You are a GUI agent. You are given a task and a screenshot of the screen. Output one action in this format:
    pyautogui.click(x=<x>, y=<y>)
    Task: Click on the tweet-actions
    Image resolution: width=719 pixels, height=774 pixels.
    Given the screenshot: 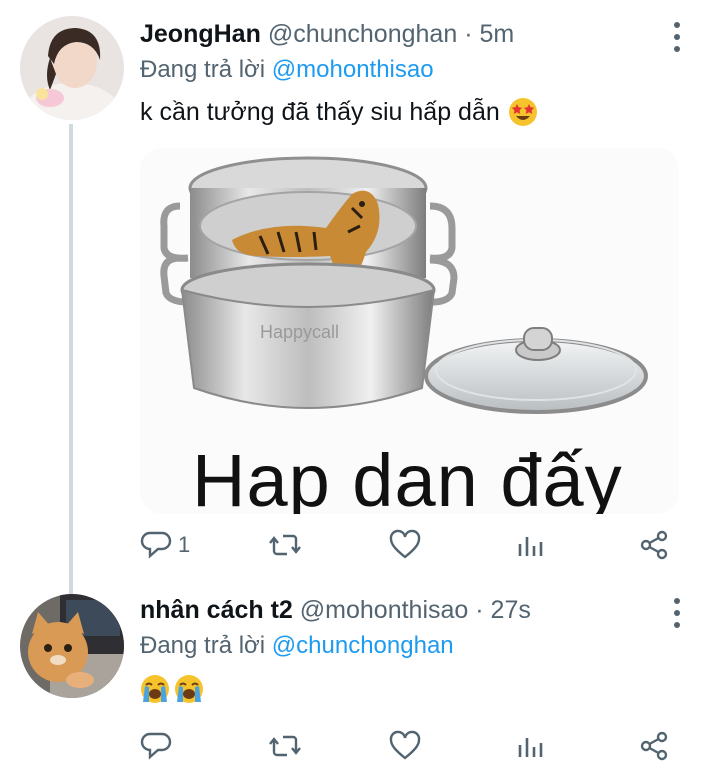 What is the action you would take?
    pyautogui.click(x=410, y=746)
    